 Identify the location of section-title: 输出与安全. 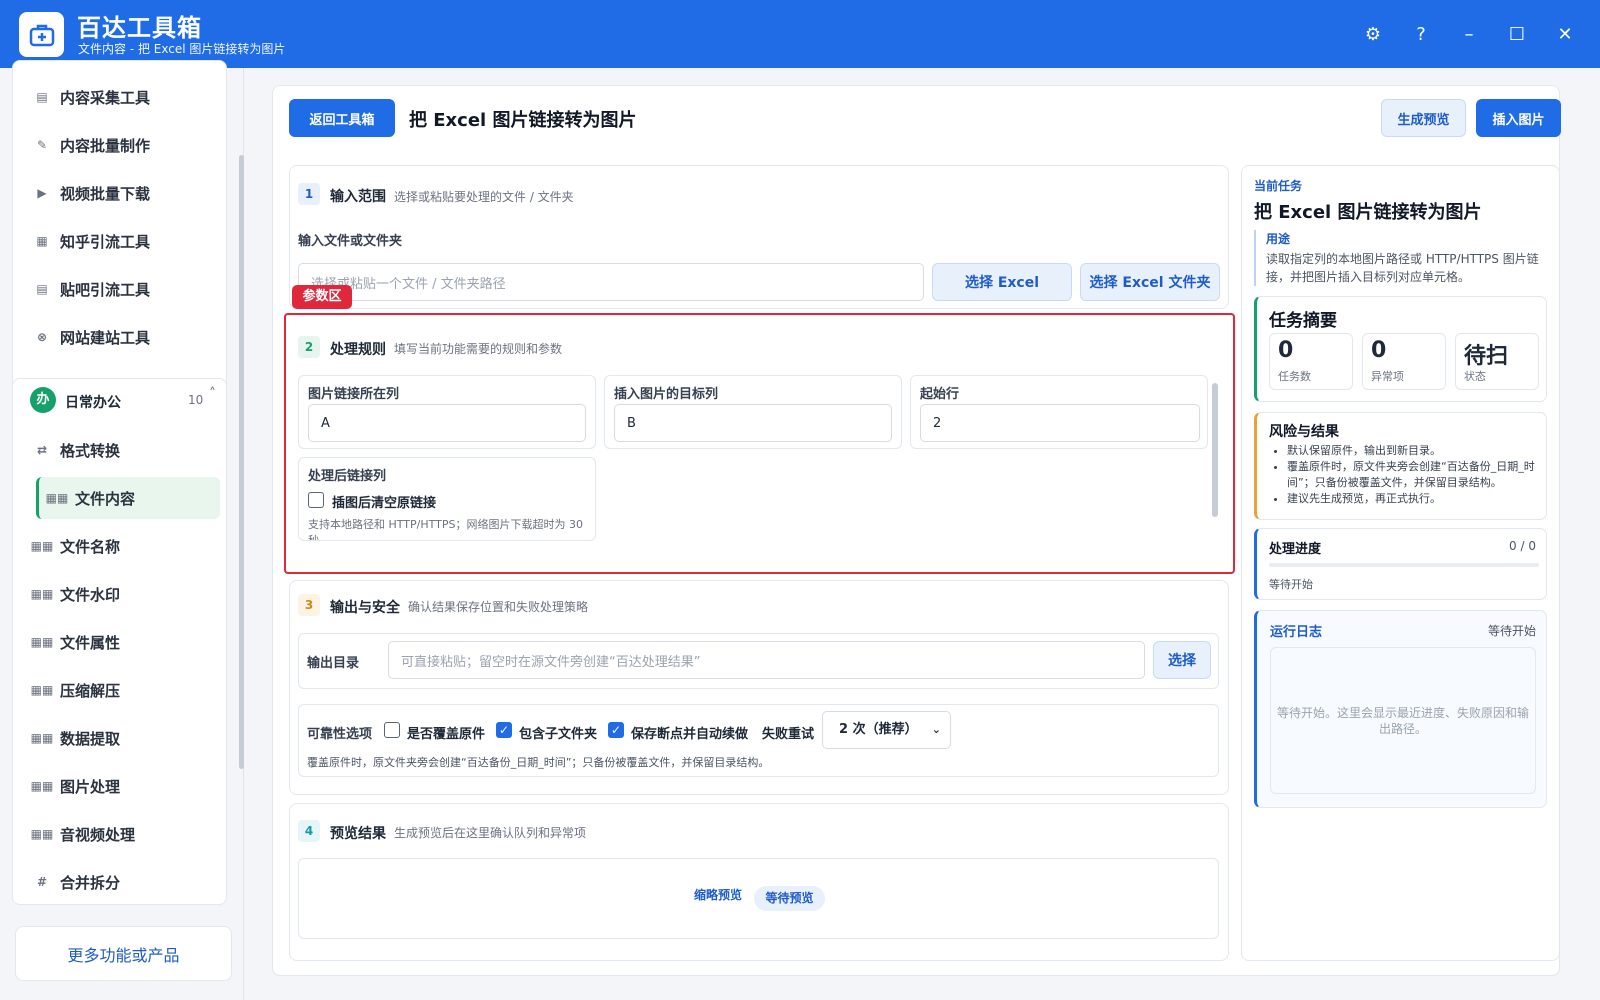
(365, 608).